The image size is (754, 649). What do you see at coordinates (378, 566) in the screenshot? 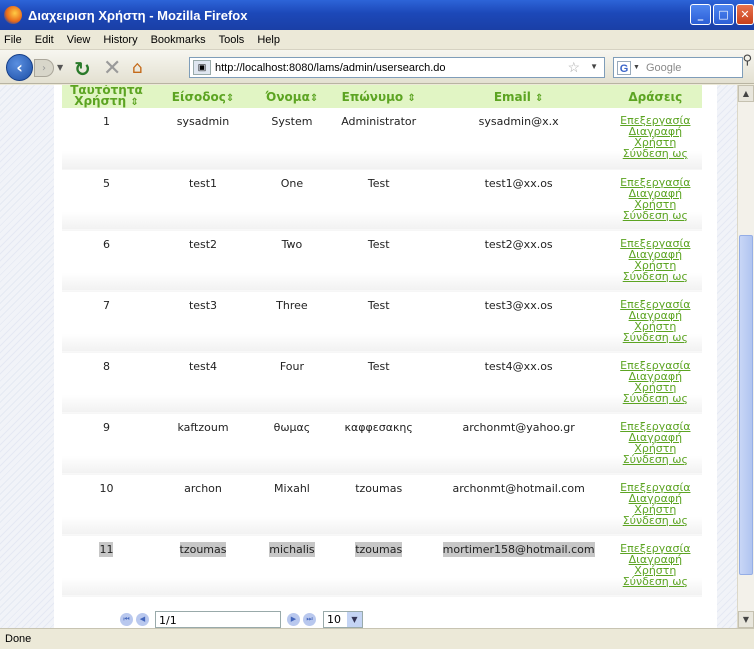
I see `cell-last-name: tzoumas` at bounding box center [378, 566].